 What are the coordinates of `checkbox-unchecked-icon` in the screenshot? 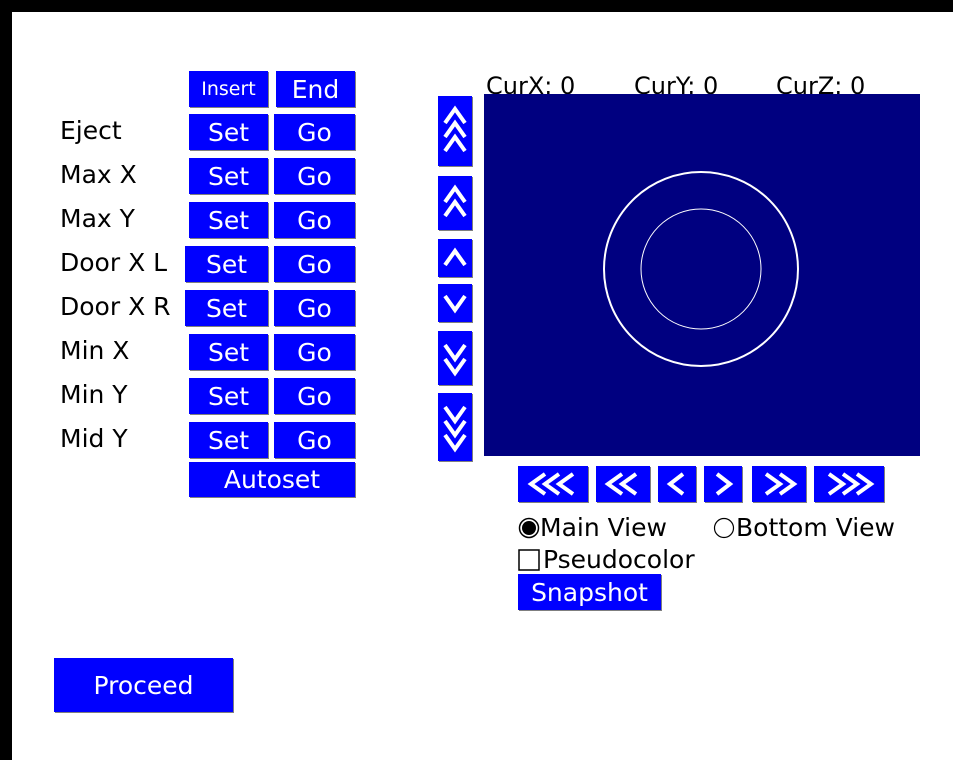 It's located at (529, 559).